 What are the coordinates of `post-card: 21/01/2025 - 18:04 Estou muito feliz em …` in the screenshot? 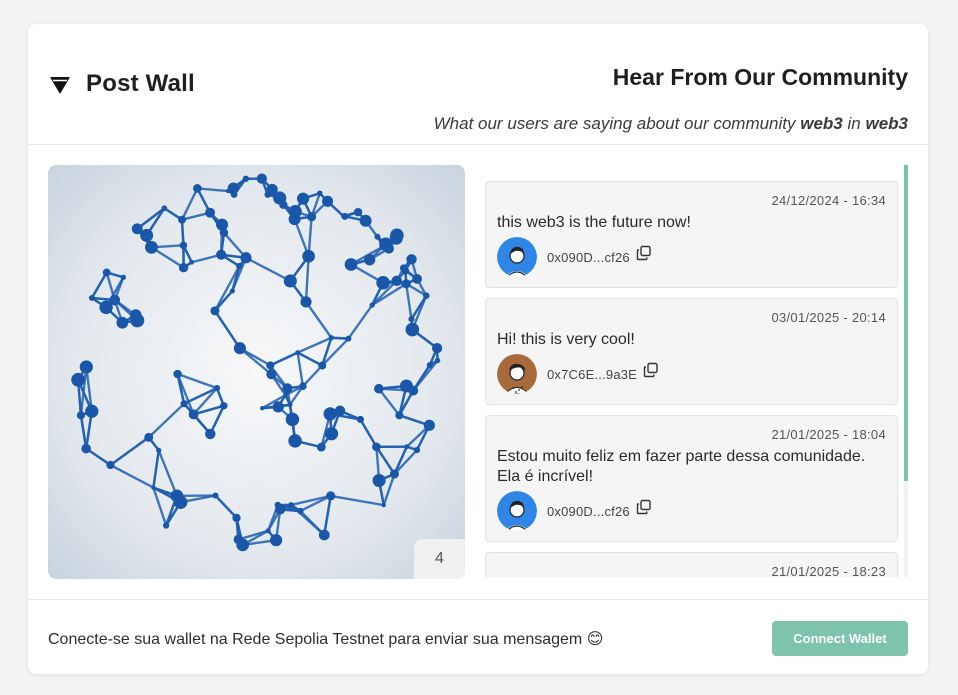 It's located at (691, 478).